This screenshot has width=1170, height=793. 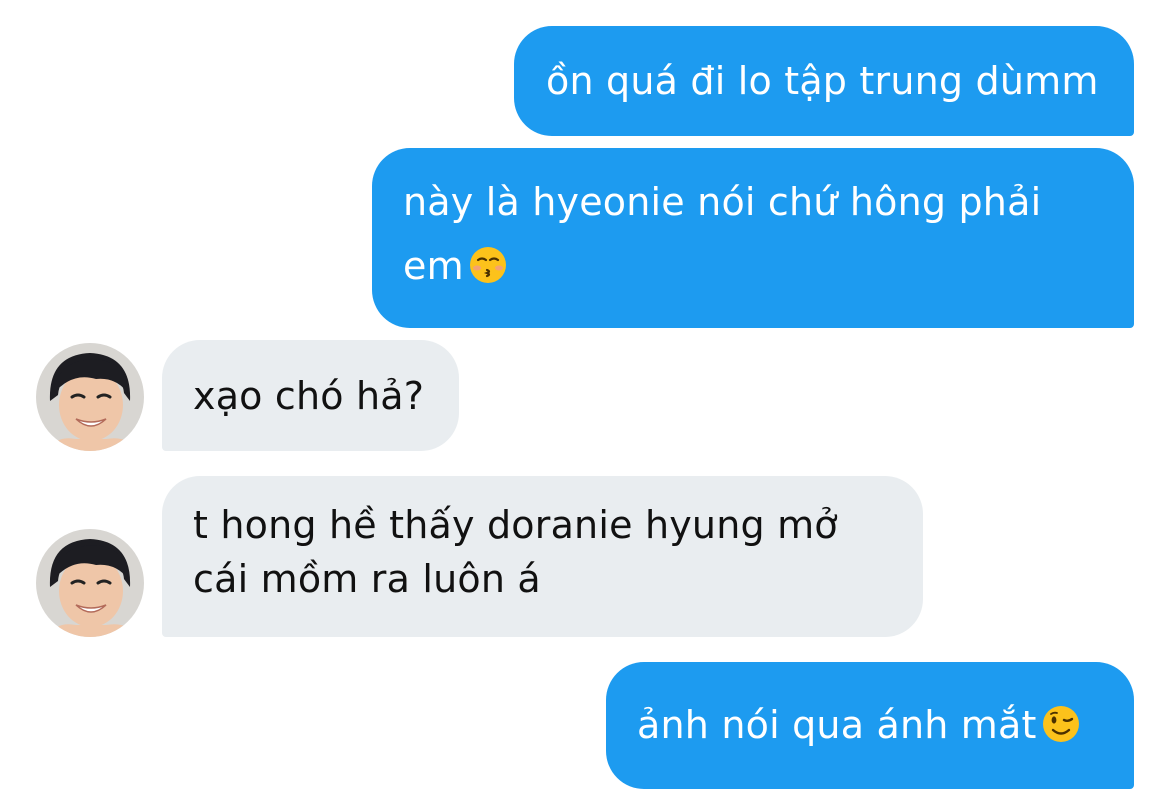 What do you see at coordinates (768, 266) in the screenshot?
I see `message-text: em` at bounding box center [768, 266].